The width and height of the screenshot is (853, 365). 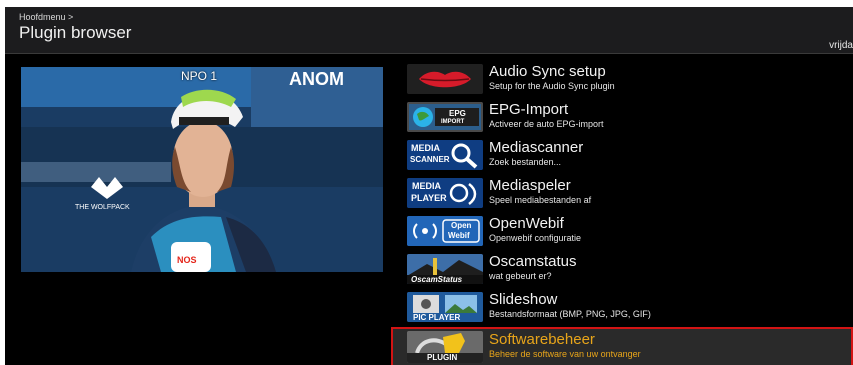 What do you see at coordinates (552, 86) in the screenshot?
I see `plugin-description: Setup for the Audio Sync plugin` at bounding box center [552, 86].